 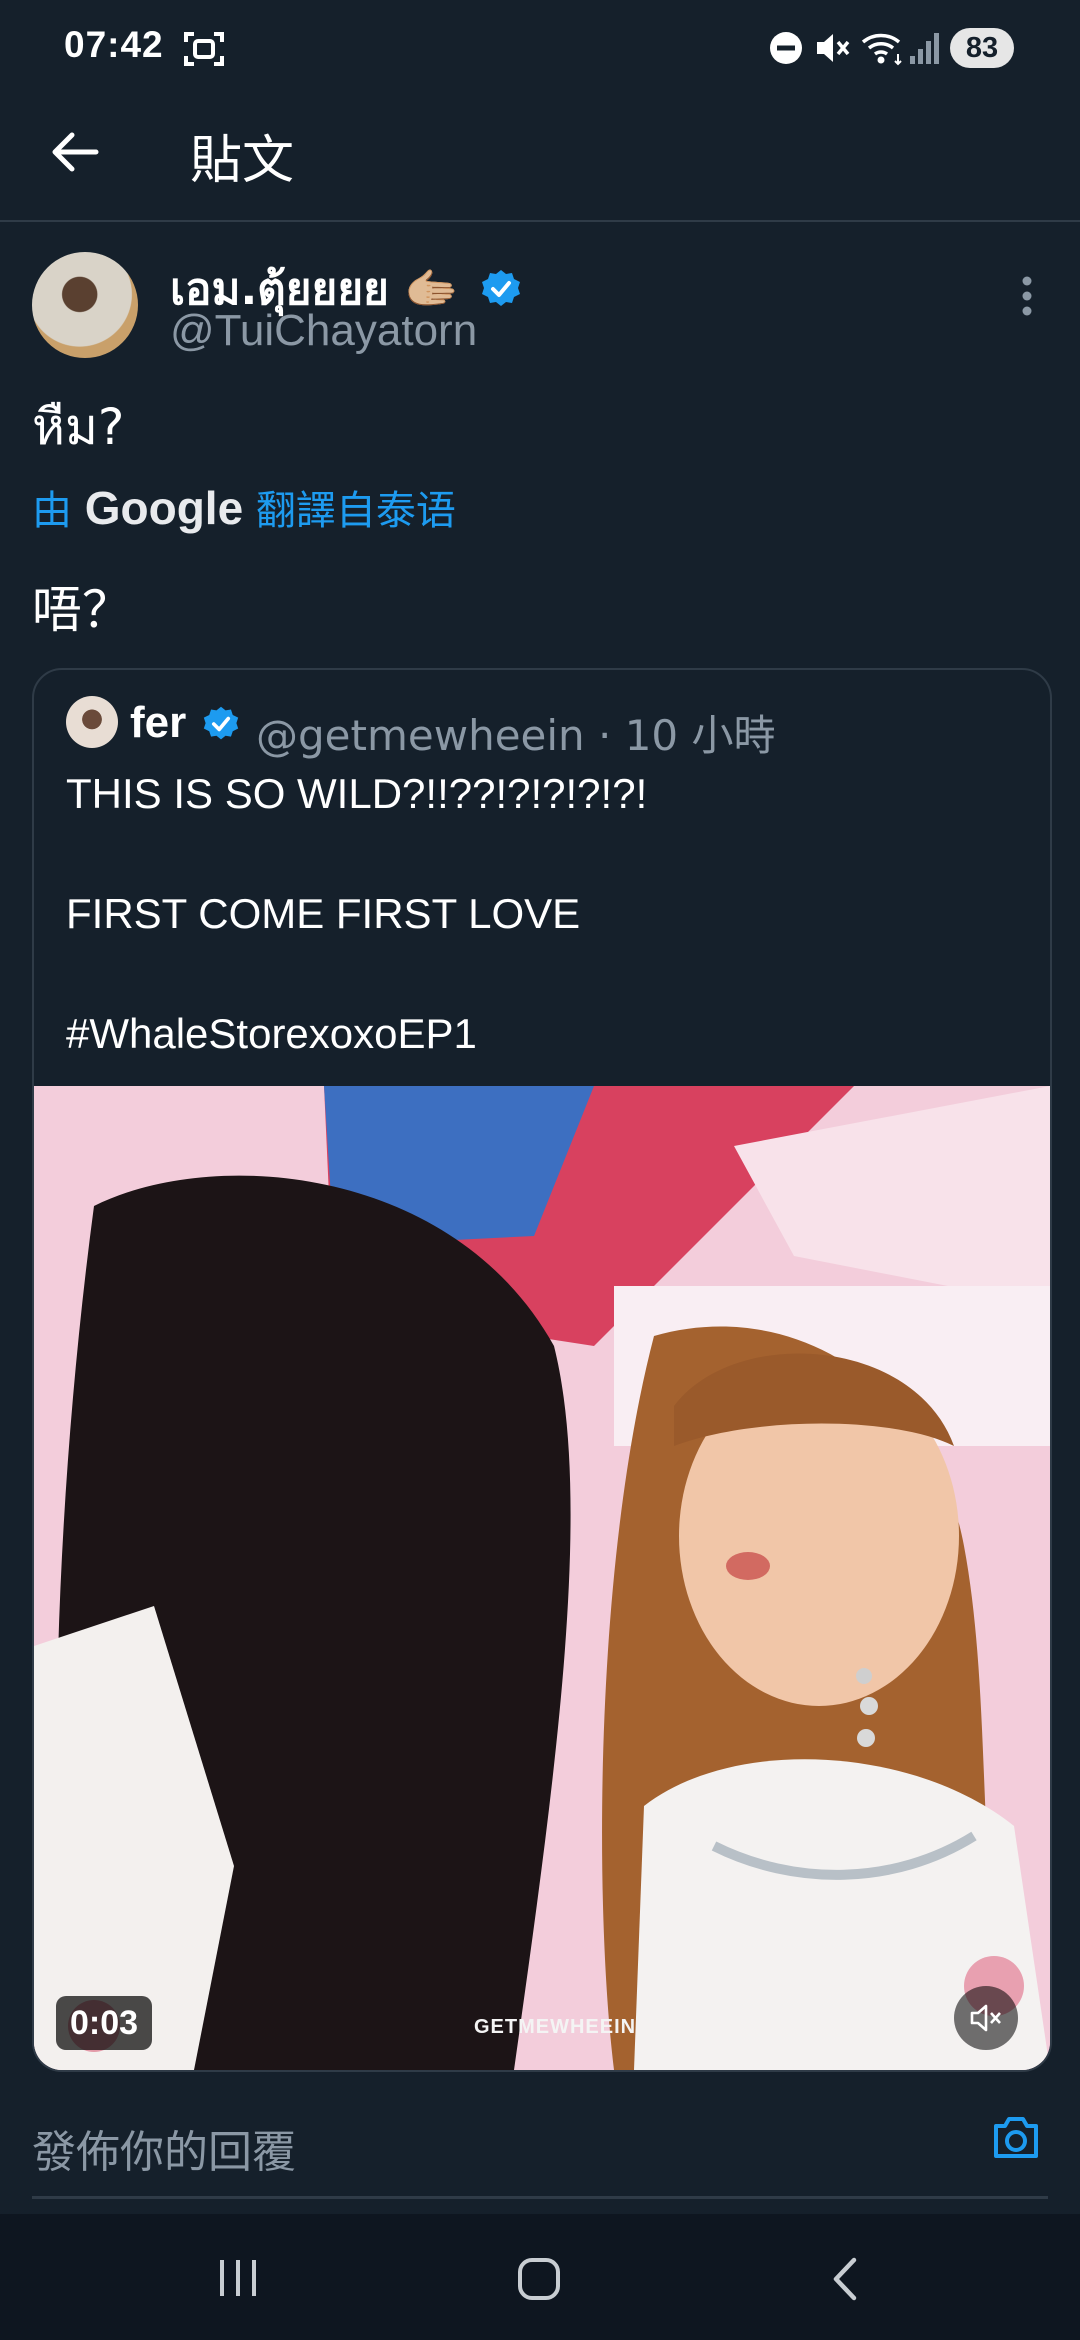 What do you see at coordinates (82, 610) in the screenshot?
I see `translated-text: 唔？` at bounding box center [82, 610].